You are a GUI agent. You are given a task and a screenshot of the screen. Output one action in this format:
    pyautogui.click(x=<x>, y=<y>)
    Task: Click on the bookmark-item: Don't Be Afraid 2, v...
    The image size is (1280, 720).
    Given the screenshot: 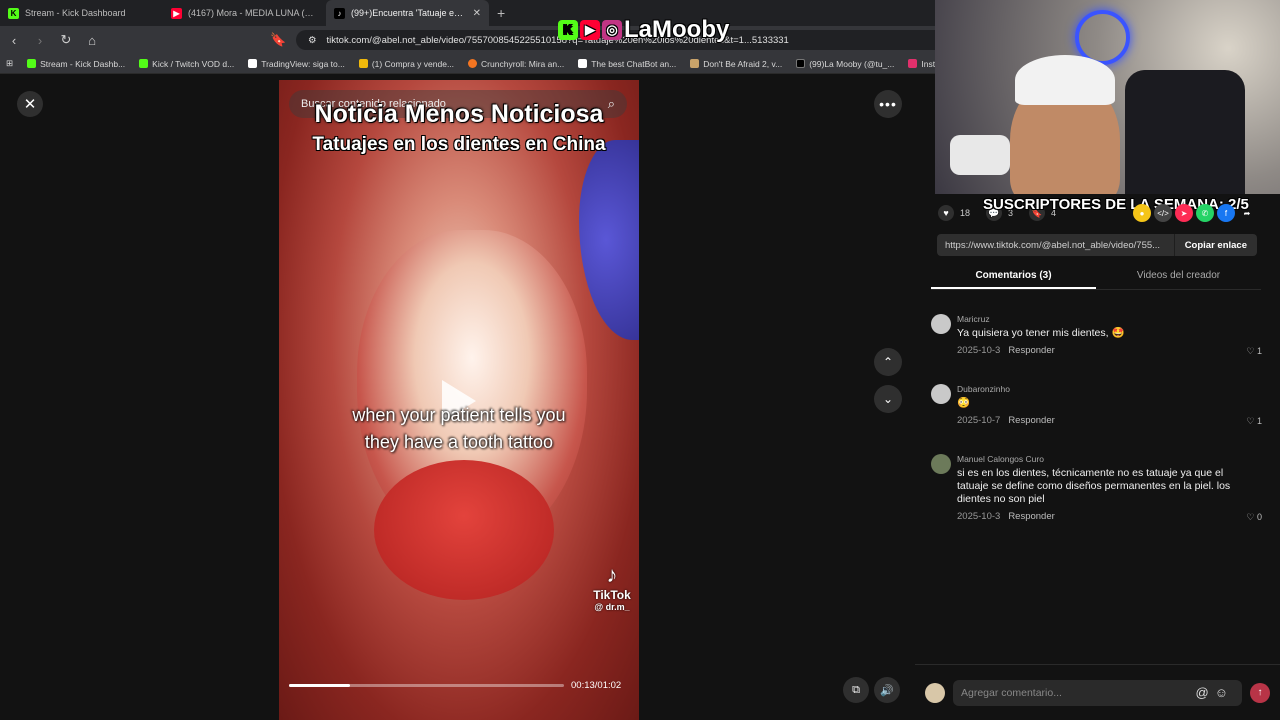 What is the action you would take?
    pyautogui.click(x=736, y=64)
    